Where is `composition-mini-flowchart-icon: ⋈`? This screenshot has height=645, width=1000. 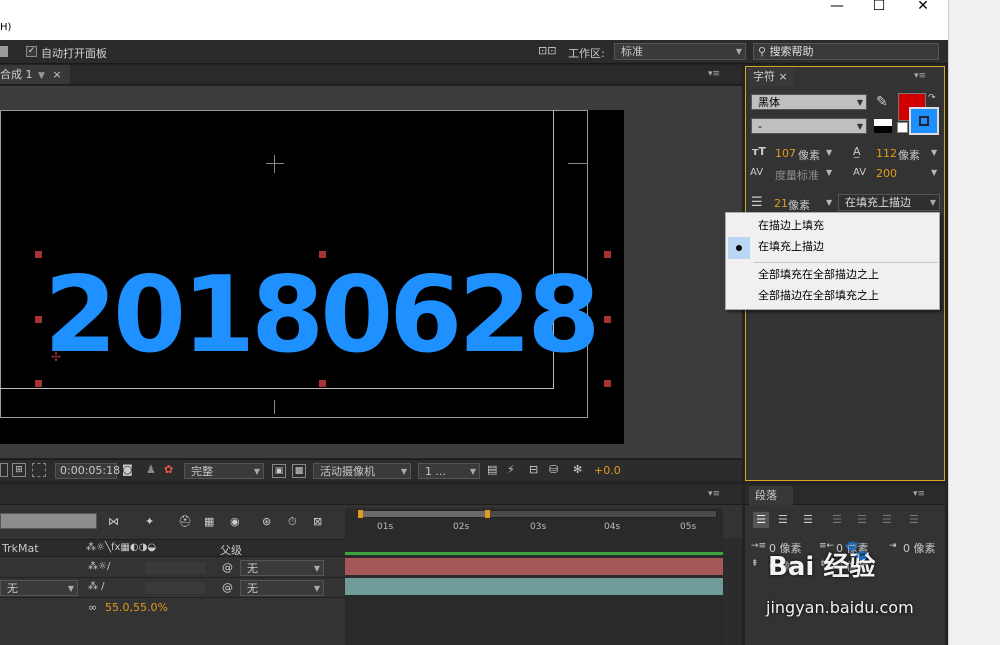 composition-mini-flowchart-icon: ⋈ is located at coordinates (113, 521).